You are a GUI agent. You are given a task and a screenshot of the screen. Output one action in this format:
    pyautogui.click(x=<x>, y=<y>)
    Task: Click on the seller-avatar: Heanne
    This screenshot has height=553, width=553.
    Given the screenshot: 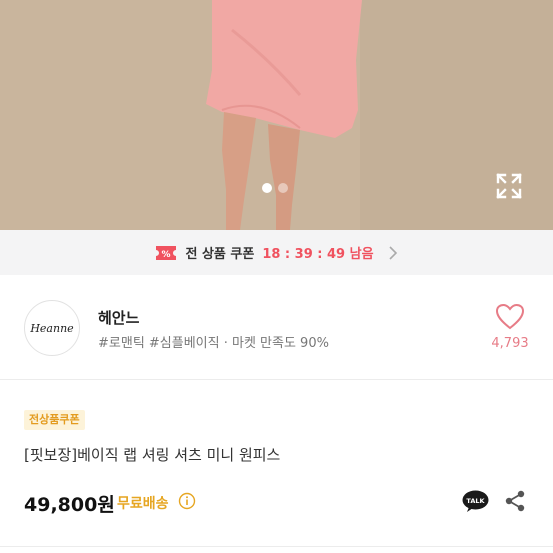 What is the action you would take?
    pyautogui.click(x=52, y=328)
    